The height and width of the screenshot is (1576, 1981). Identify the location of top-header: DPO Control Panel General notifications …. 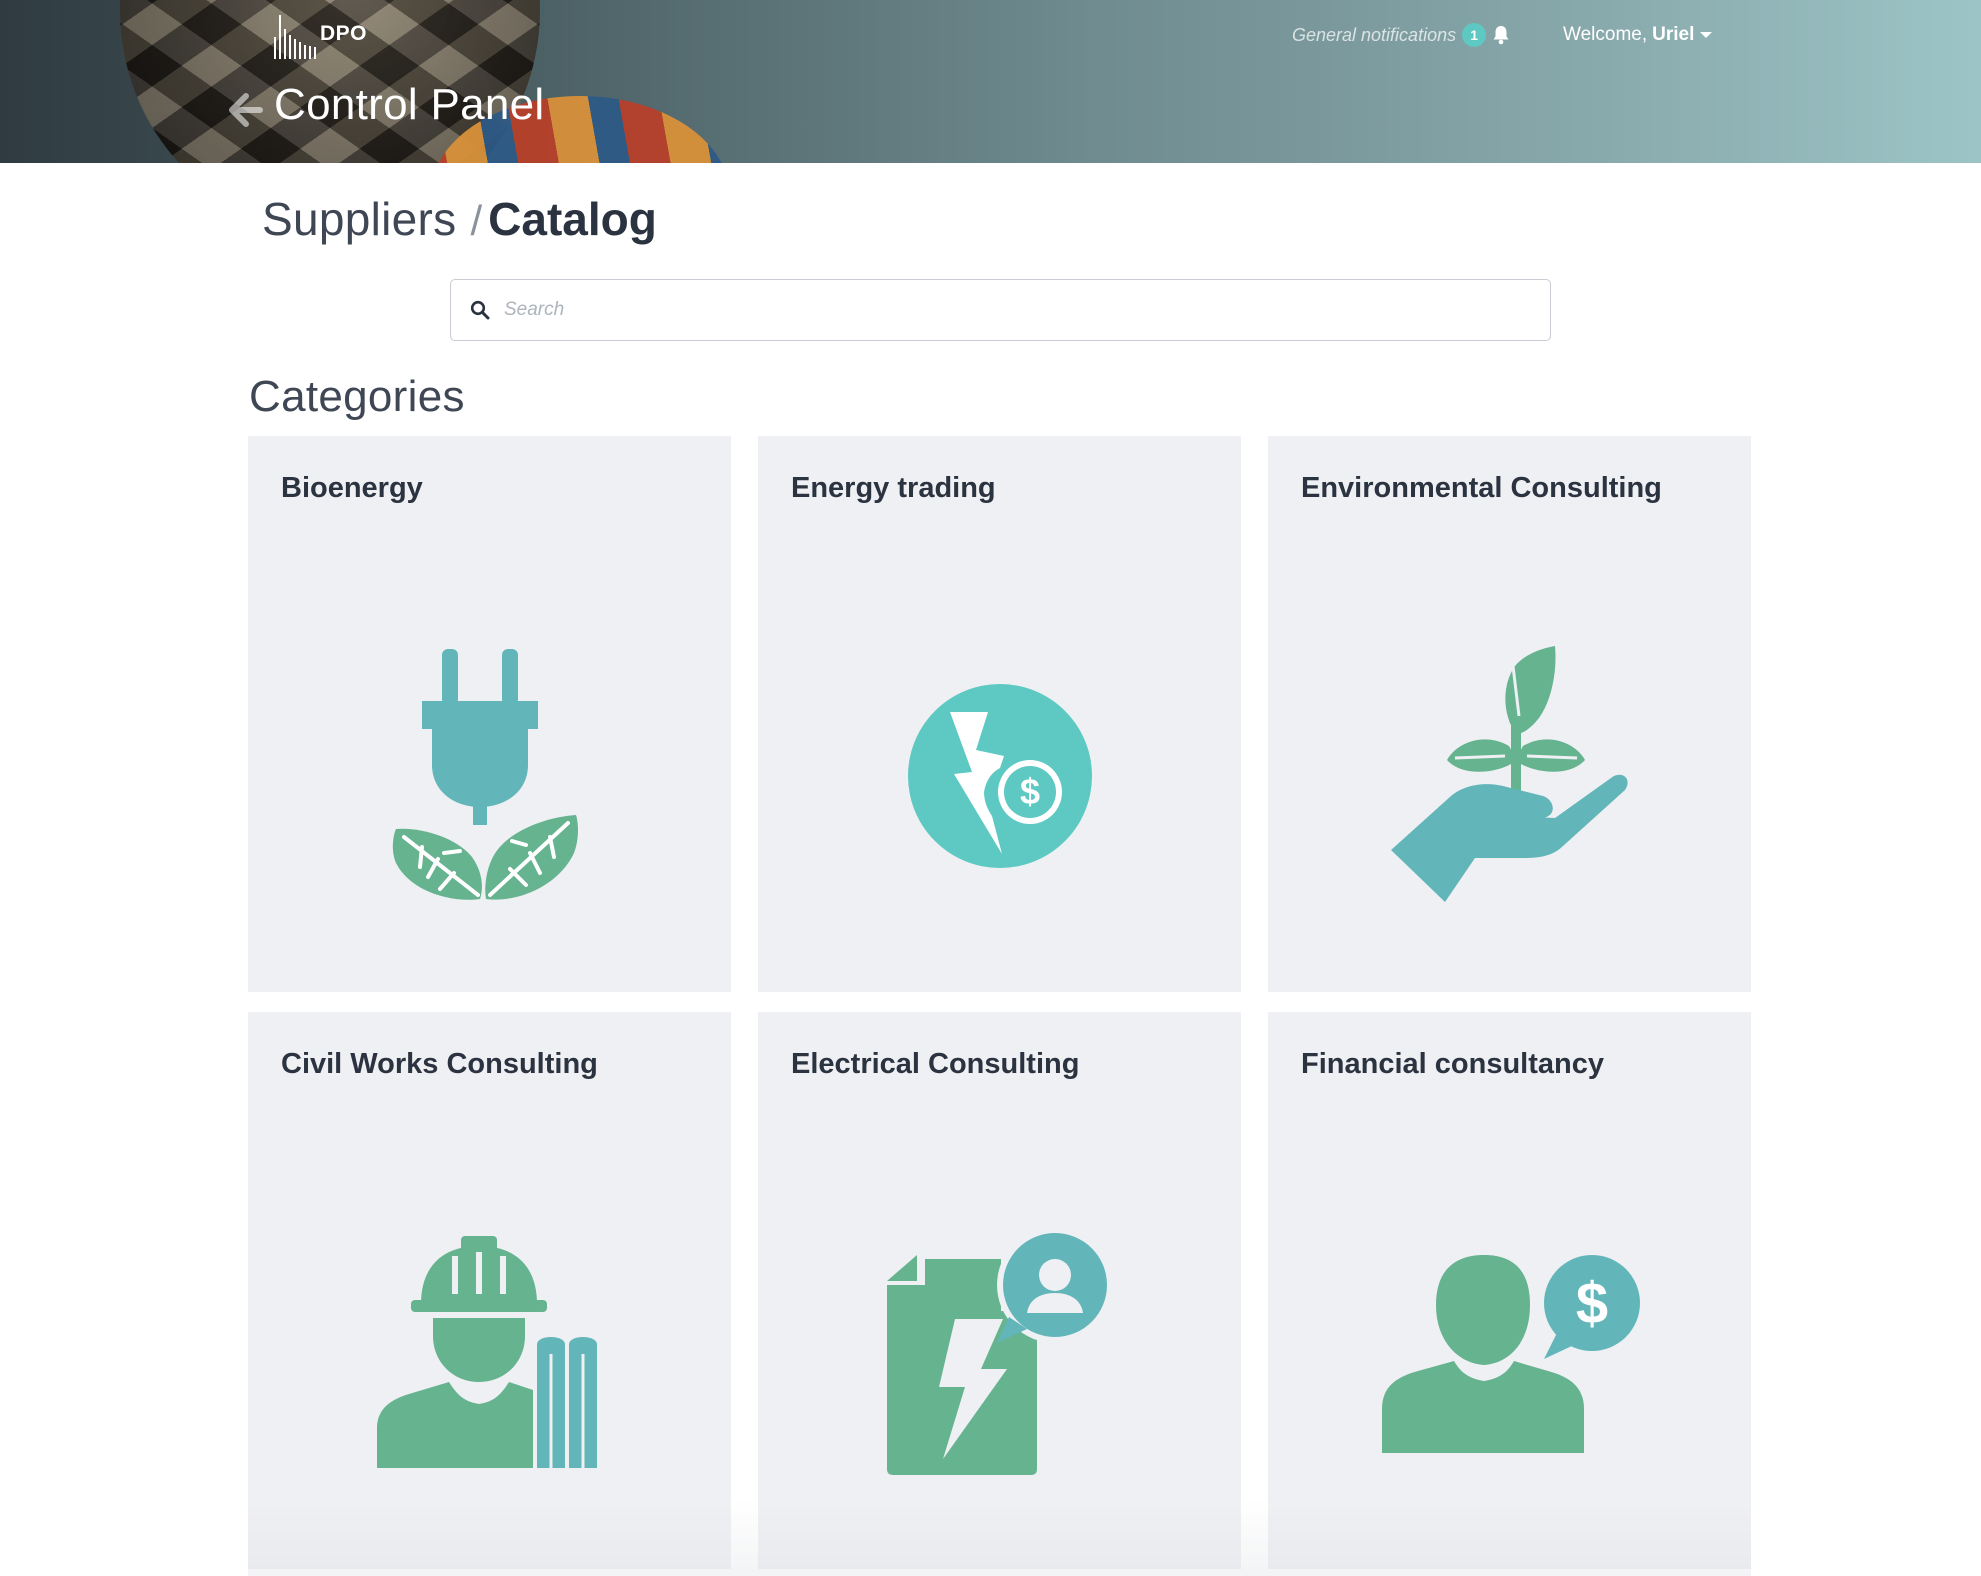
(990, 81).